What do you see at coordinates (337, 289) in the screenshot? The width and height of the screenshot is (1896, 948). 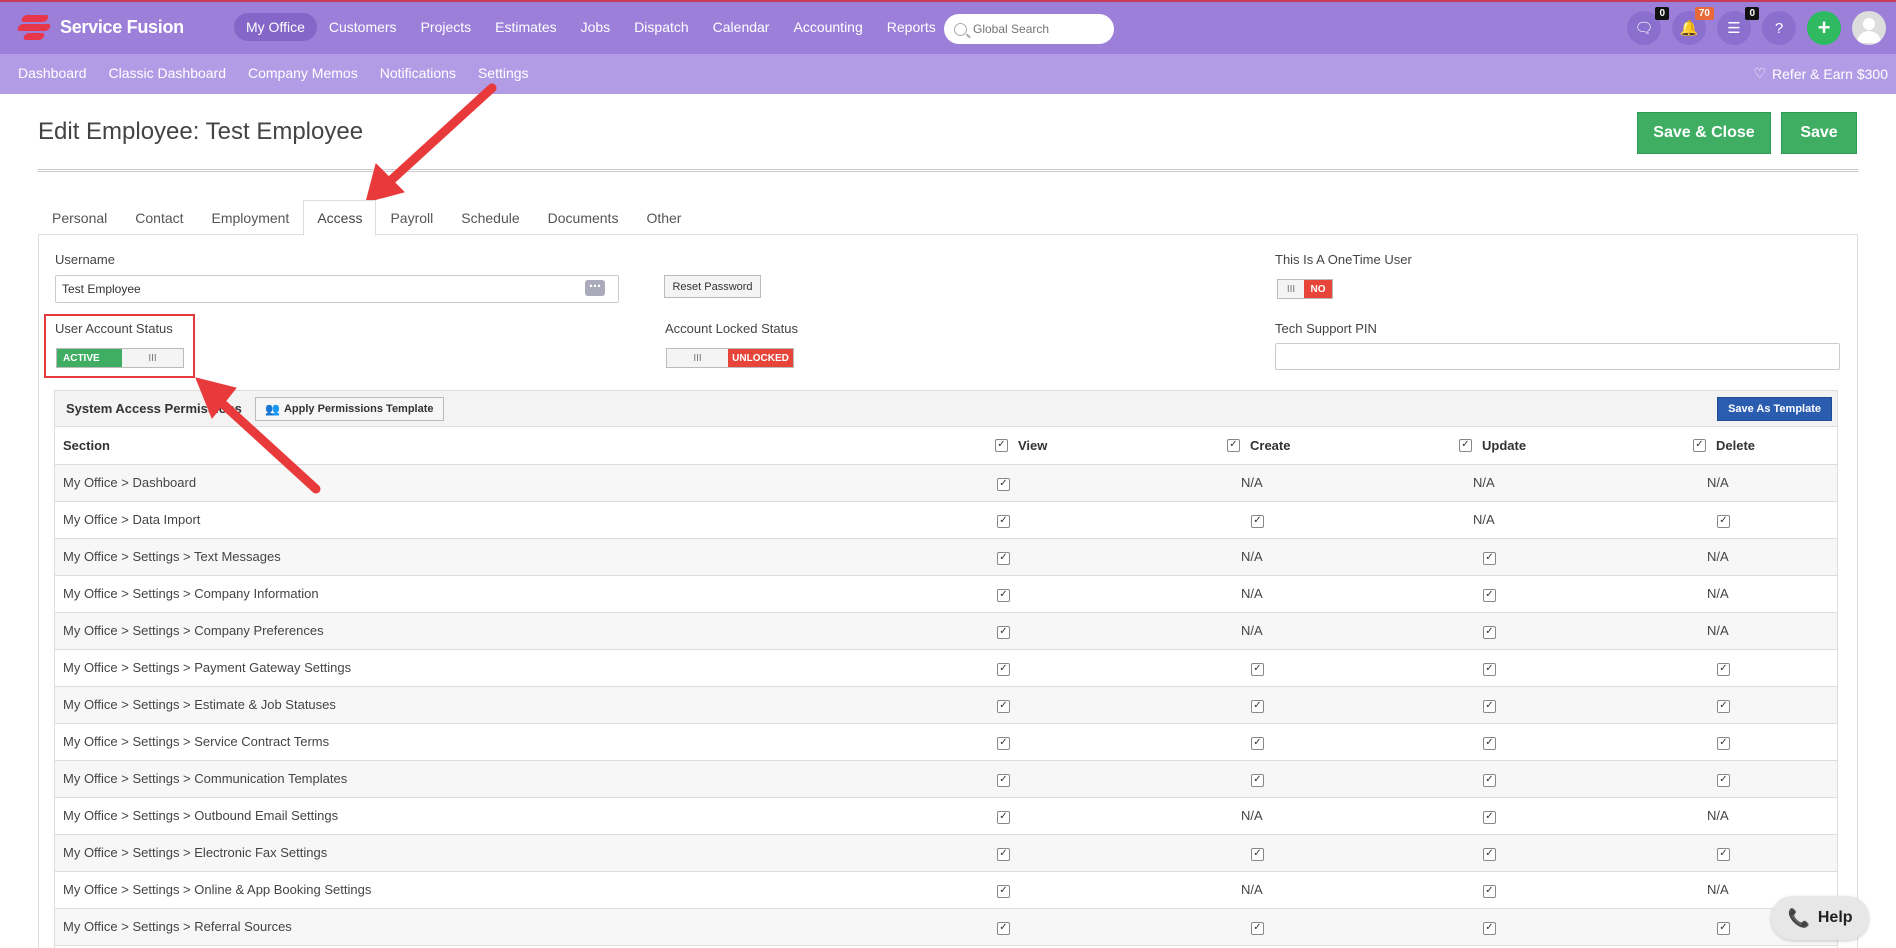 I see `username-input` at bounding box center [337, 289].